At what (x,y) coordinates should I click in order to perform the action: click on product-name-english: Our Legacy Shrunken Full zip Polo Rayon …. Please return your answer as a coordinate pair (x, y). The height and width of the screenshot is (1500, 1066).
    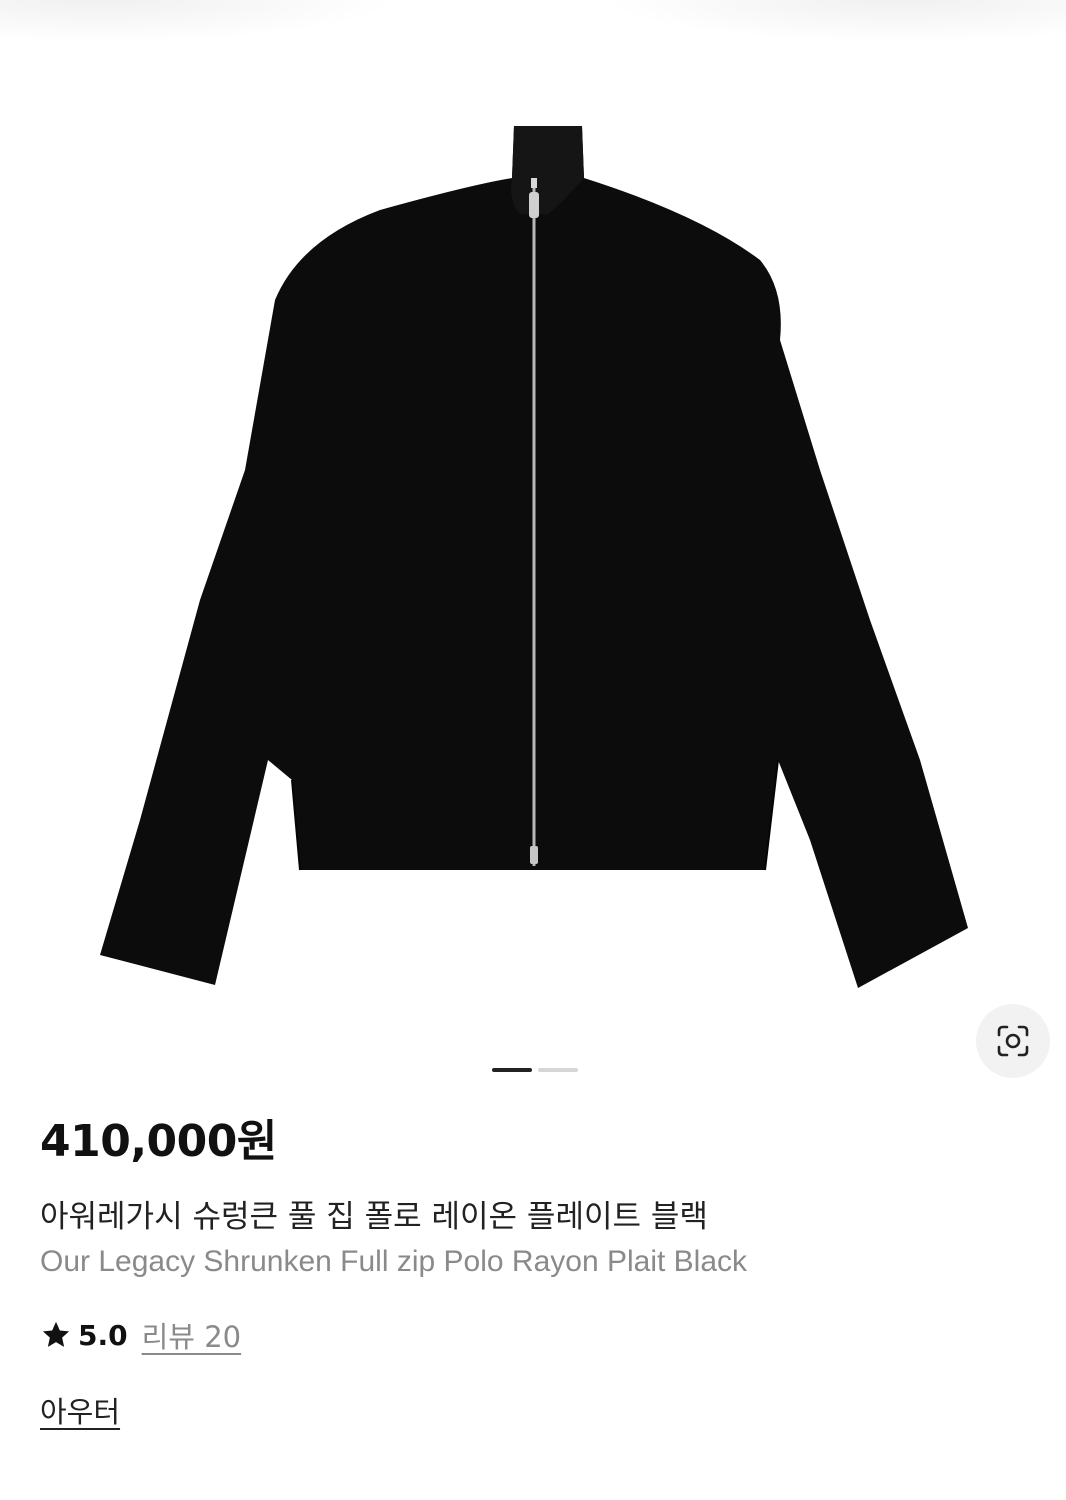
    Looking at the image, I should click on (394, 1261).